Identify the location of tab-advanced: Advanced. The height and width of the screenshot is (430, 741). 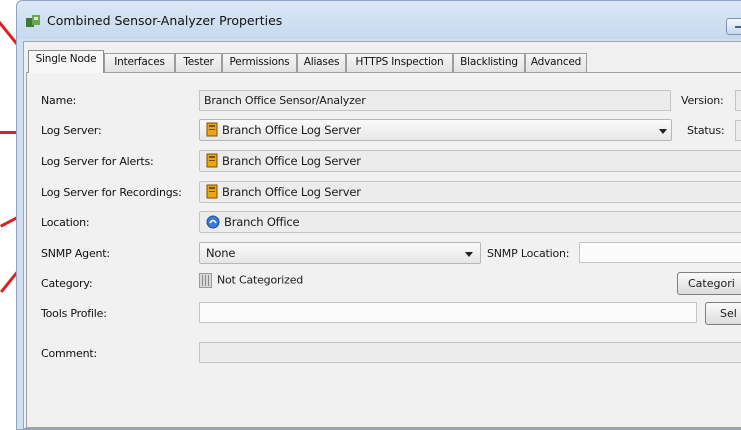
(556, 62).